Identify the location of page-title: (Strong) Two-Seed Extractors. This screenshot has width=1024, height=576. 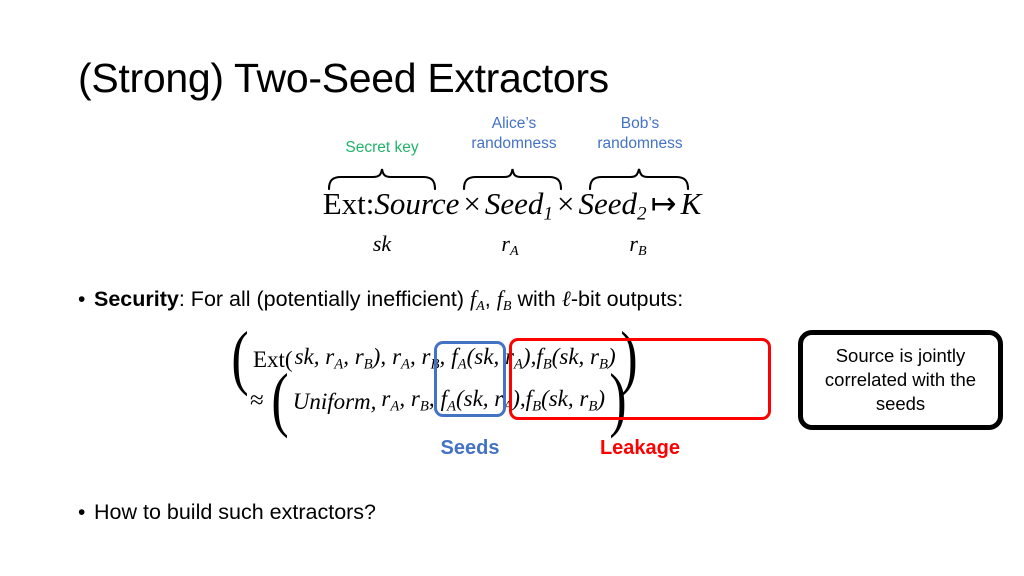
(343, 78).